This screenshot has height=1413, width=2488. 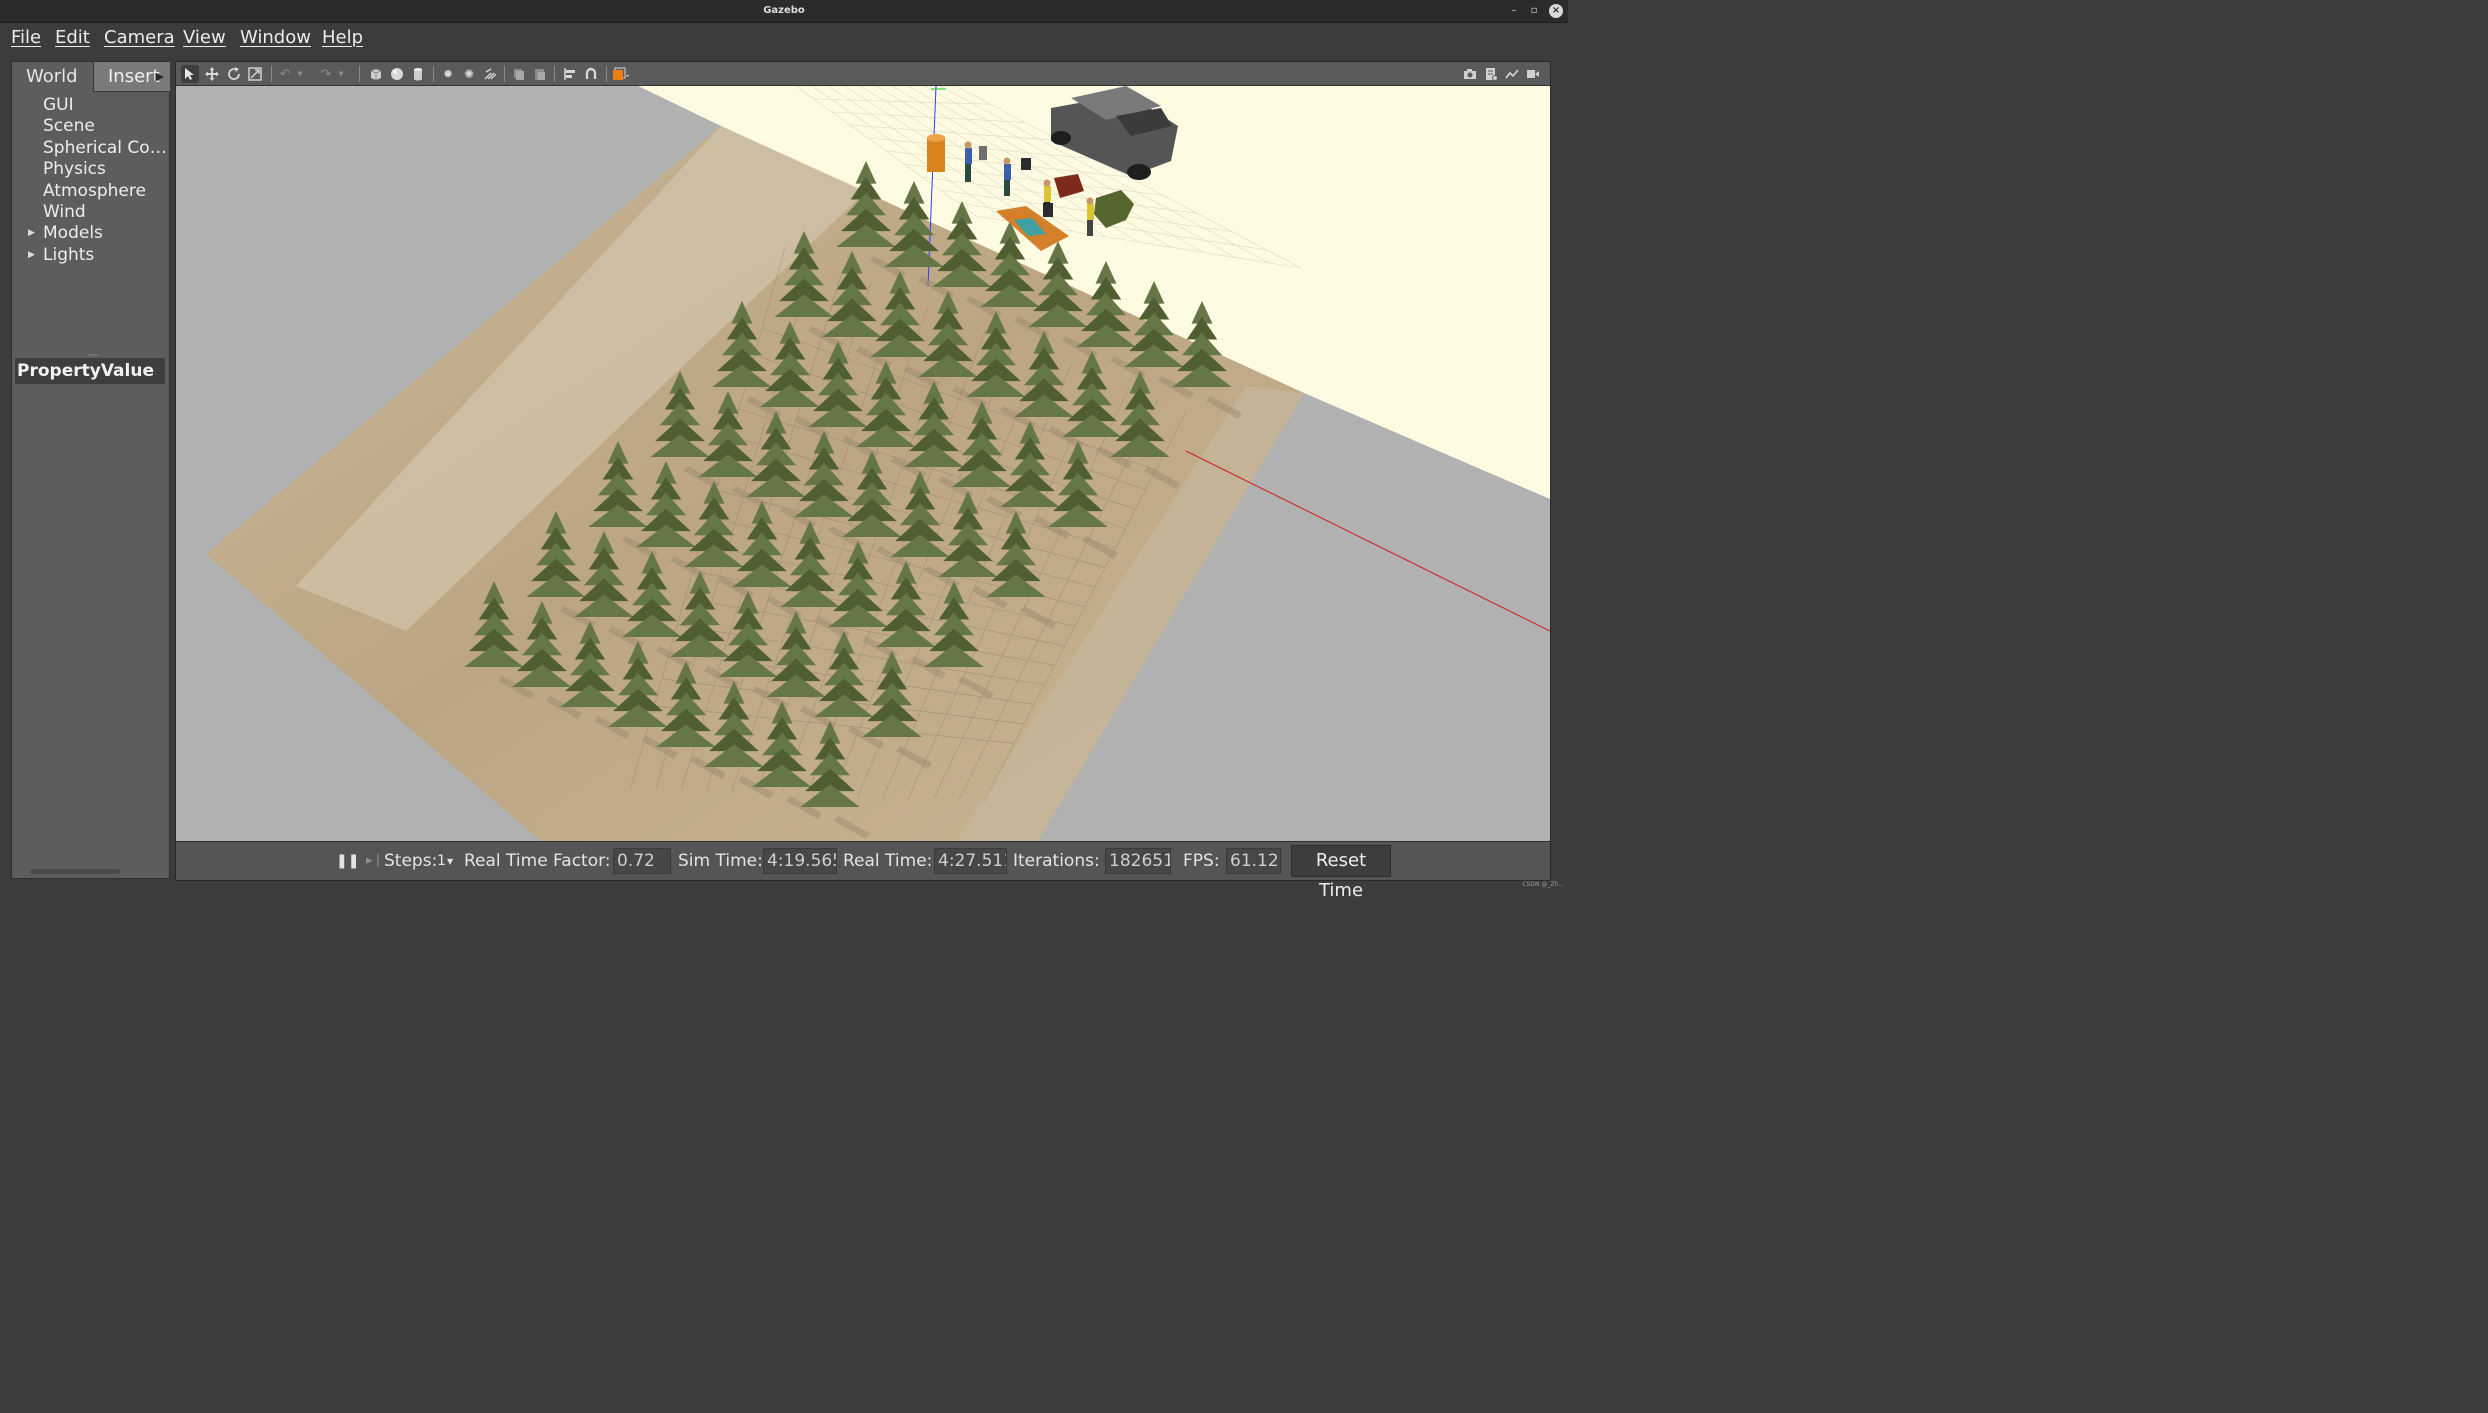 I want to click on tab-insert: Insert ▶, so click(x=131, y=77).